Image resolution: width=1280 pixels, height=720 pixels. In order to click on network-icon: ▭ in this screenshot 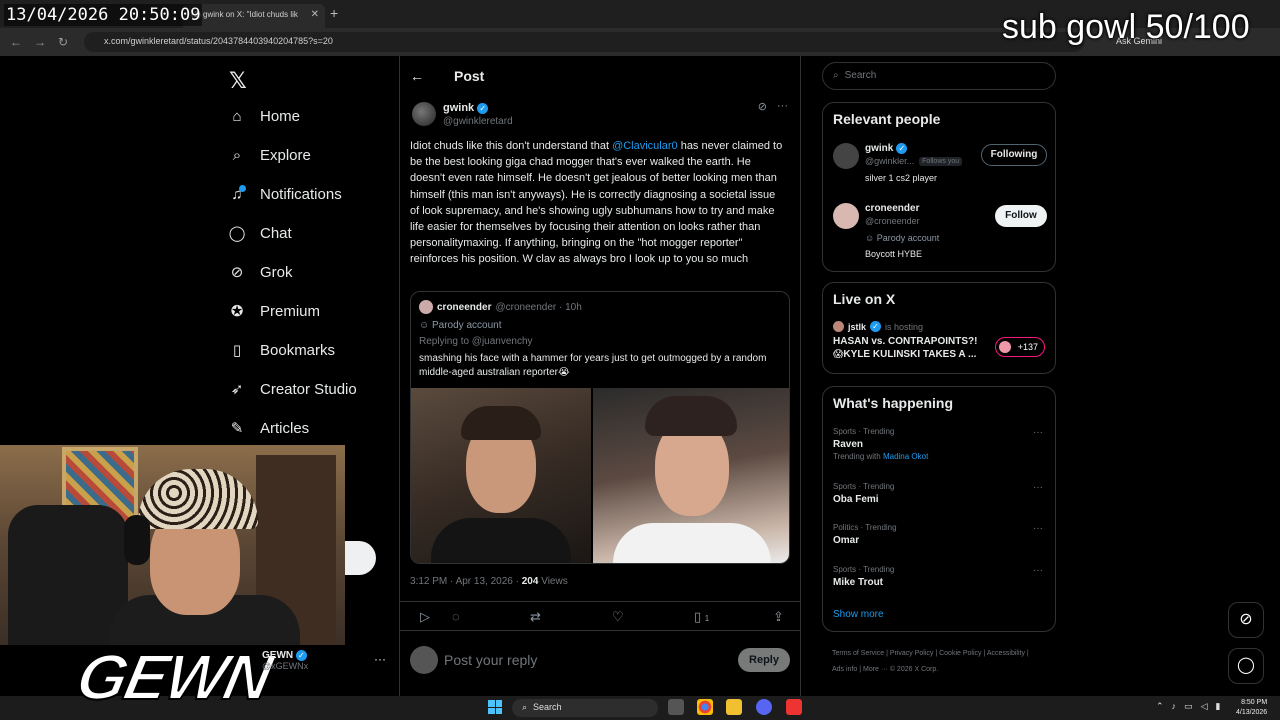, I will do `click(1188, 706)`.